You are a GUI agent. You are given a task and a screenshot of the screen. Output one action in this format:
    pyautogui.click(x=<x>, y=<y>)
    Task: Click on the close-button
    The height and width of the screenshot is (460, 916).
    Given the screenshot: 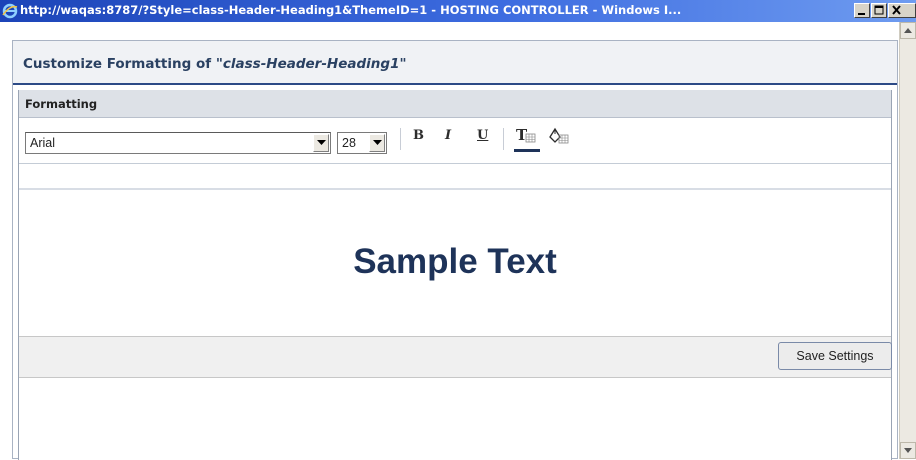 What is the action you would take?
    pyautogui.click(x=902, y=10)
    